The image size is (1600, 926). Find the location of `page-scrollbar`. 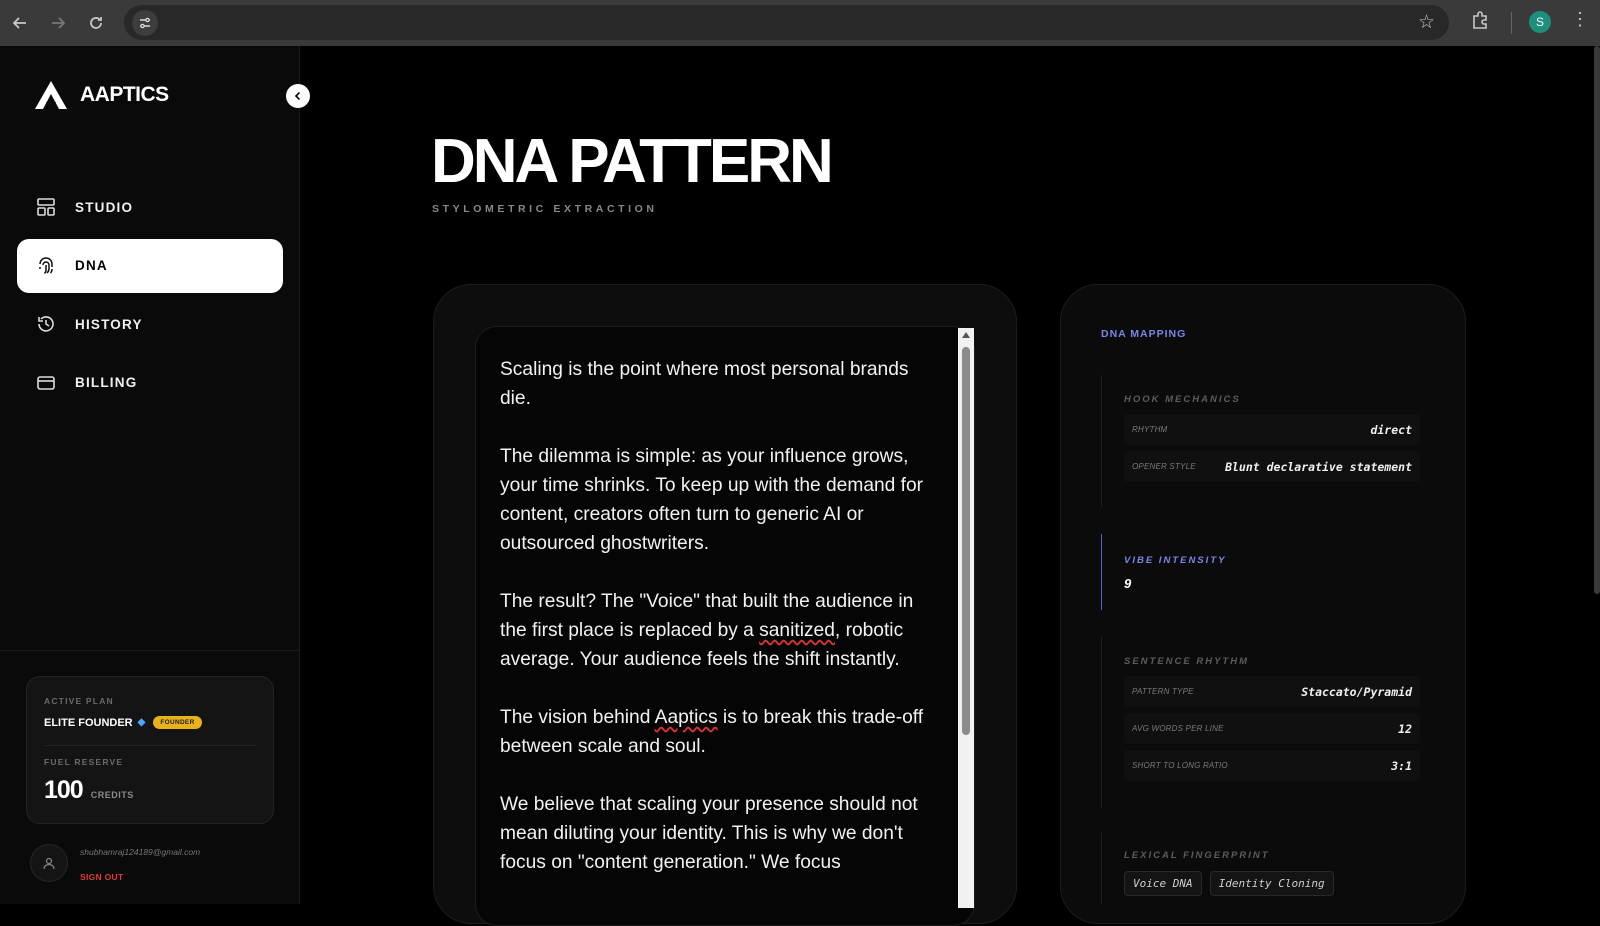

page-scrollbar is located at coordinates (1597, 320).